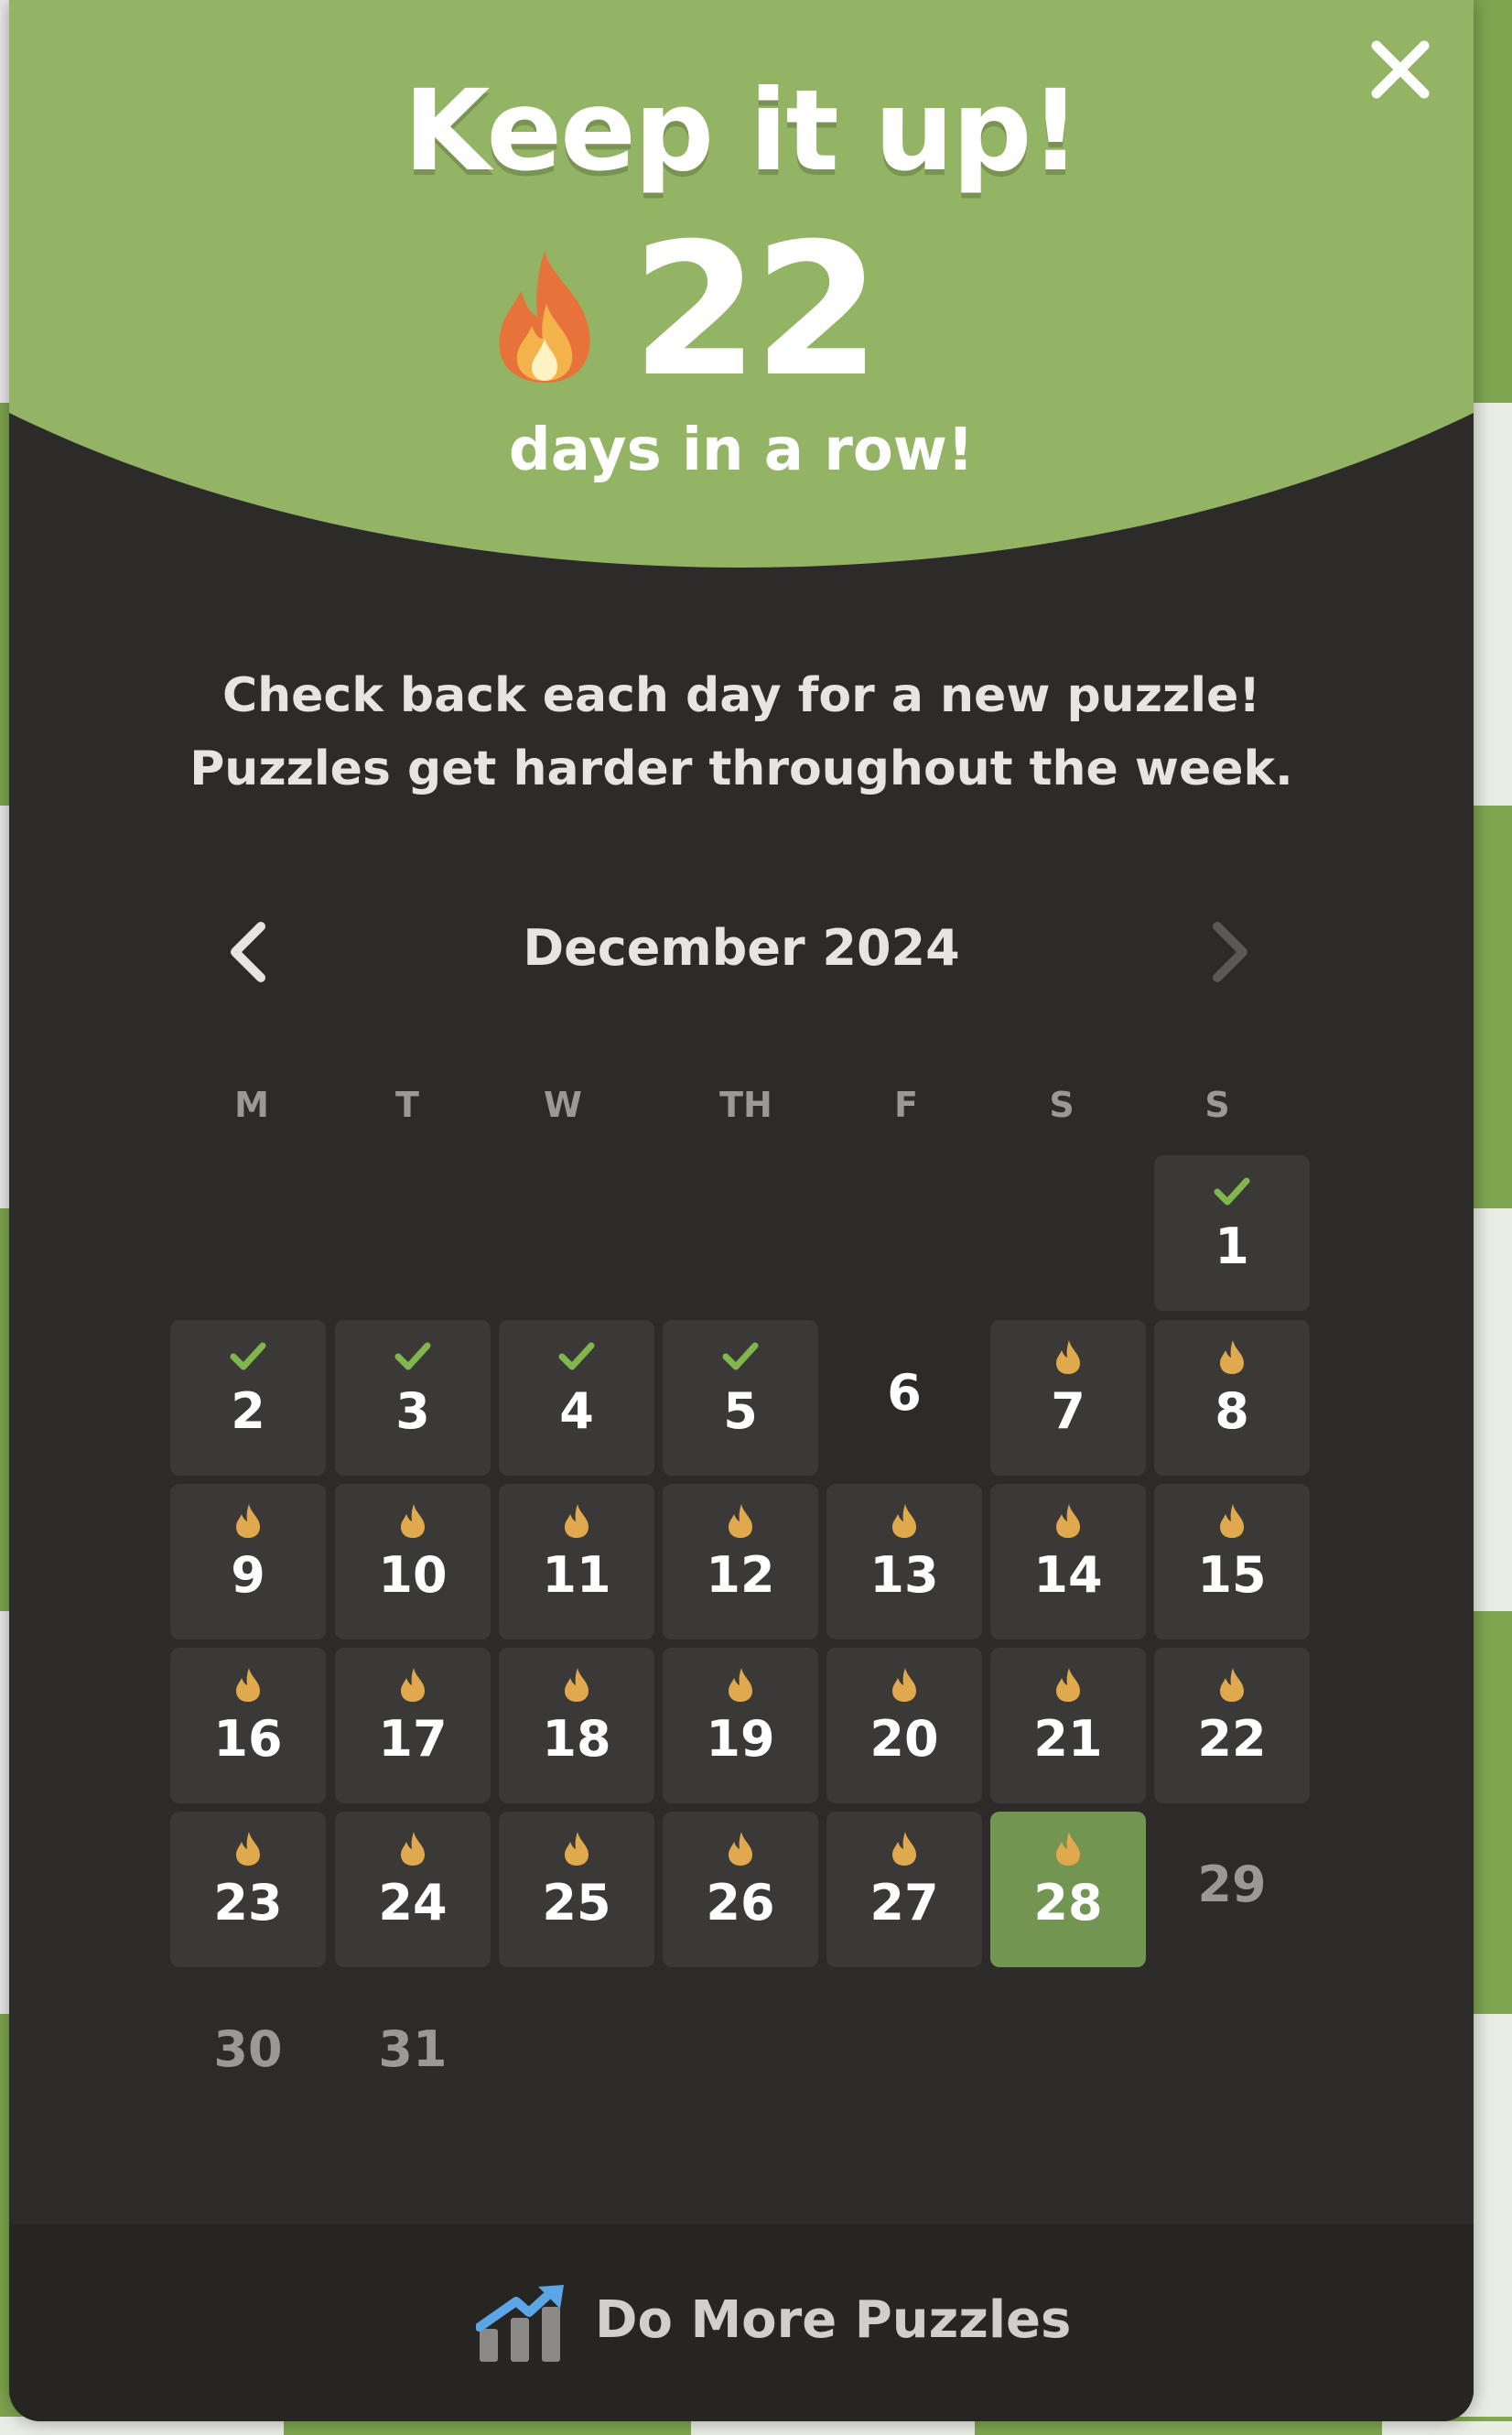  I want to click on calendar-day: 19, so click(740, 1725).